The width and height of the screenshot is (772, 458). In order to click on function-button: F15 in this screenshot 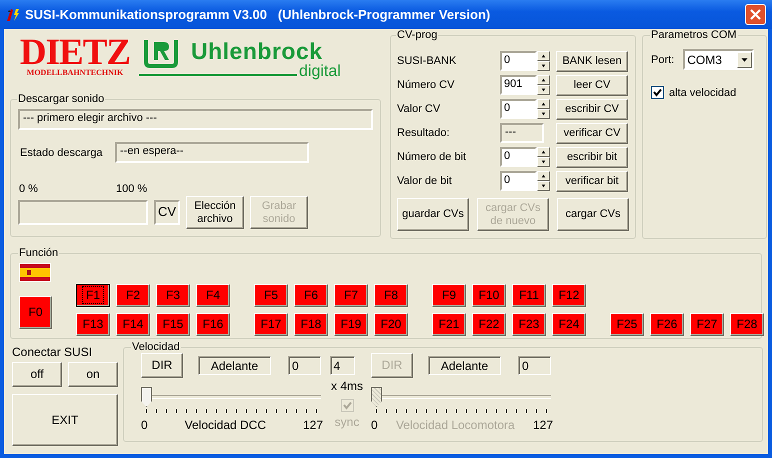, I will do `click(173, 324)`.